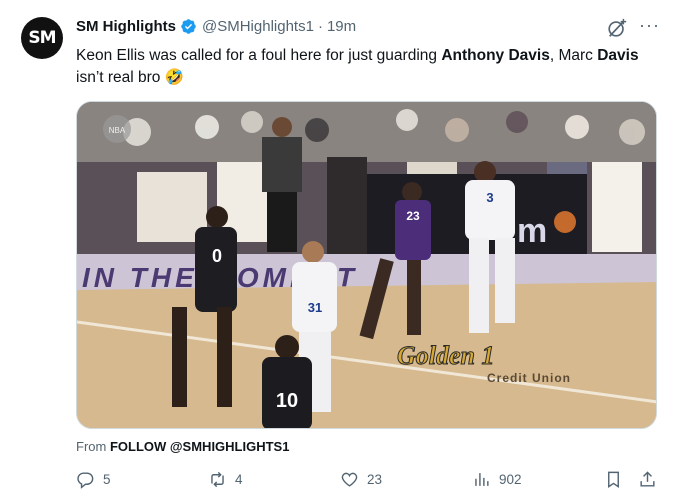 This screenshot has width=676, height=500. I want to click on tweet-text-part: , Marc, so click(573, 55).